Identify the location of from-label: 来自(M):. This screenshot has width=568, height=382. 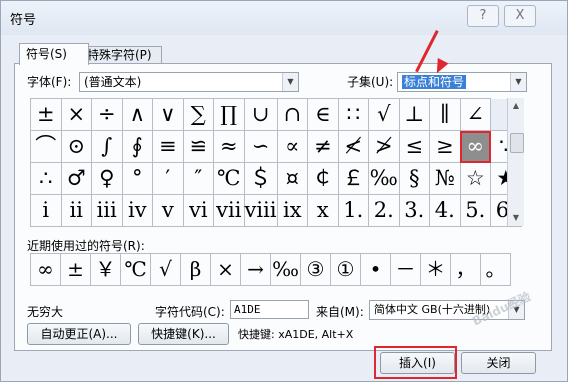
(340, 312).